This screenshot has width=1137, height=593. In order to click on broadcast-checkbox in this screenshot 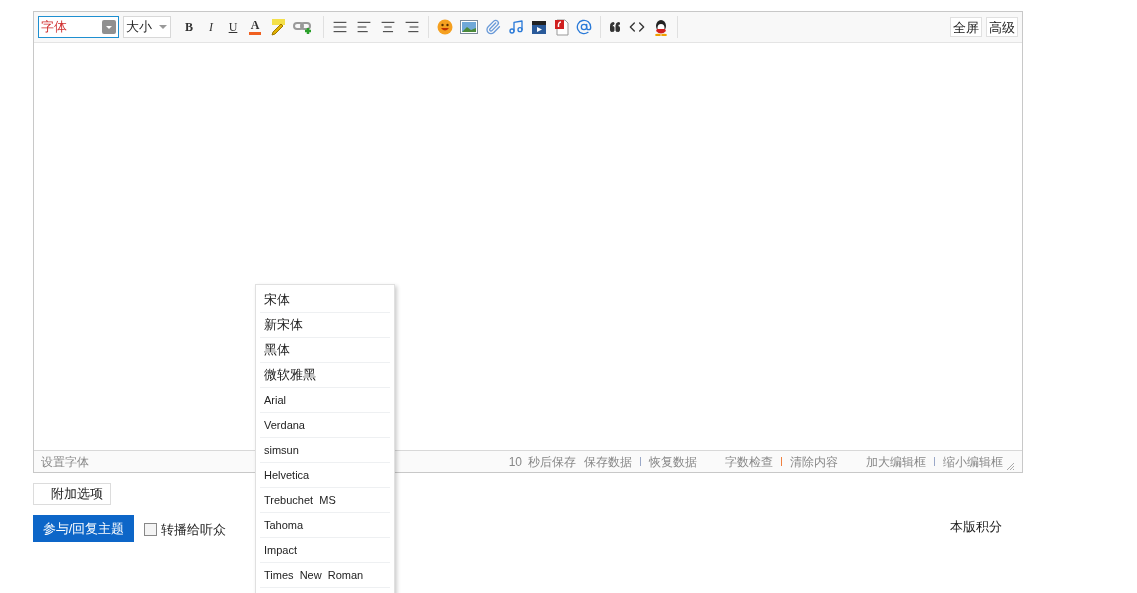, I will do `click(150, 530)`.